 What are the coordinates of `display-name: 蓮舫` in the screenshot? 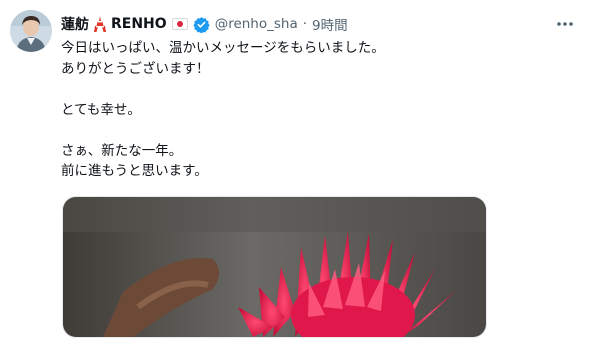 It's located at (75, 24).